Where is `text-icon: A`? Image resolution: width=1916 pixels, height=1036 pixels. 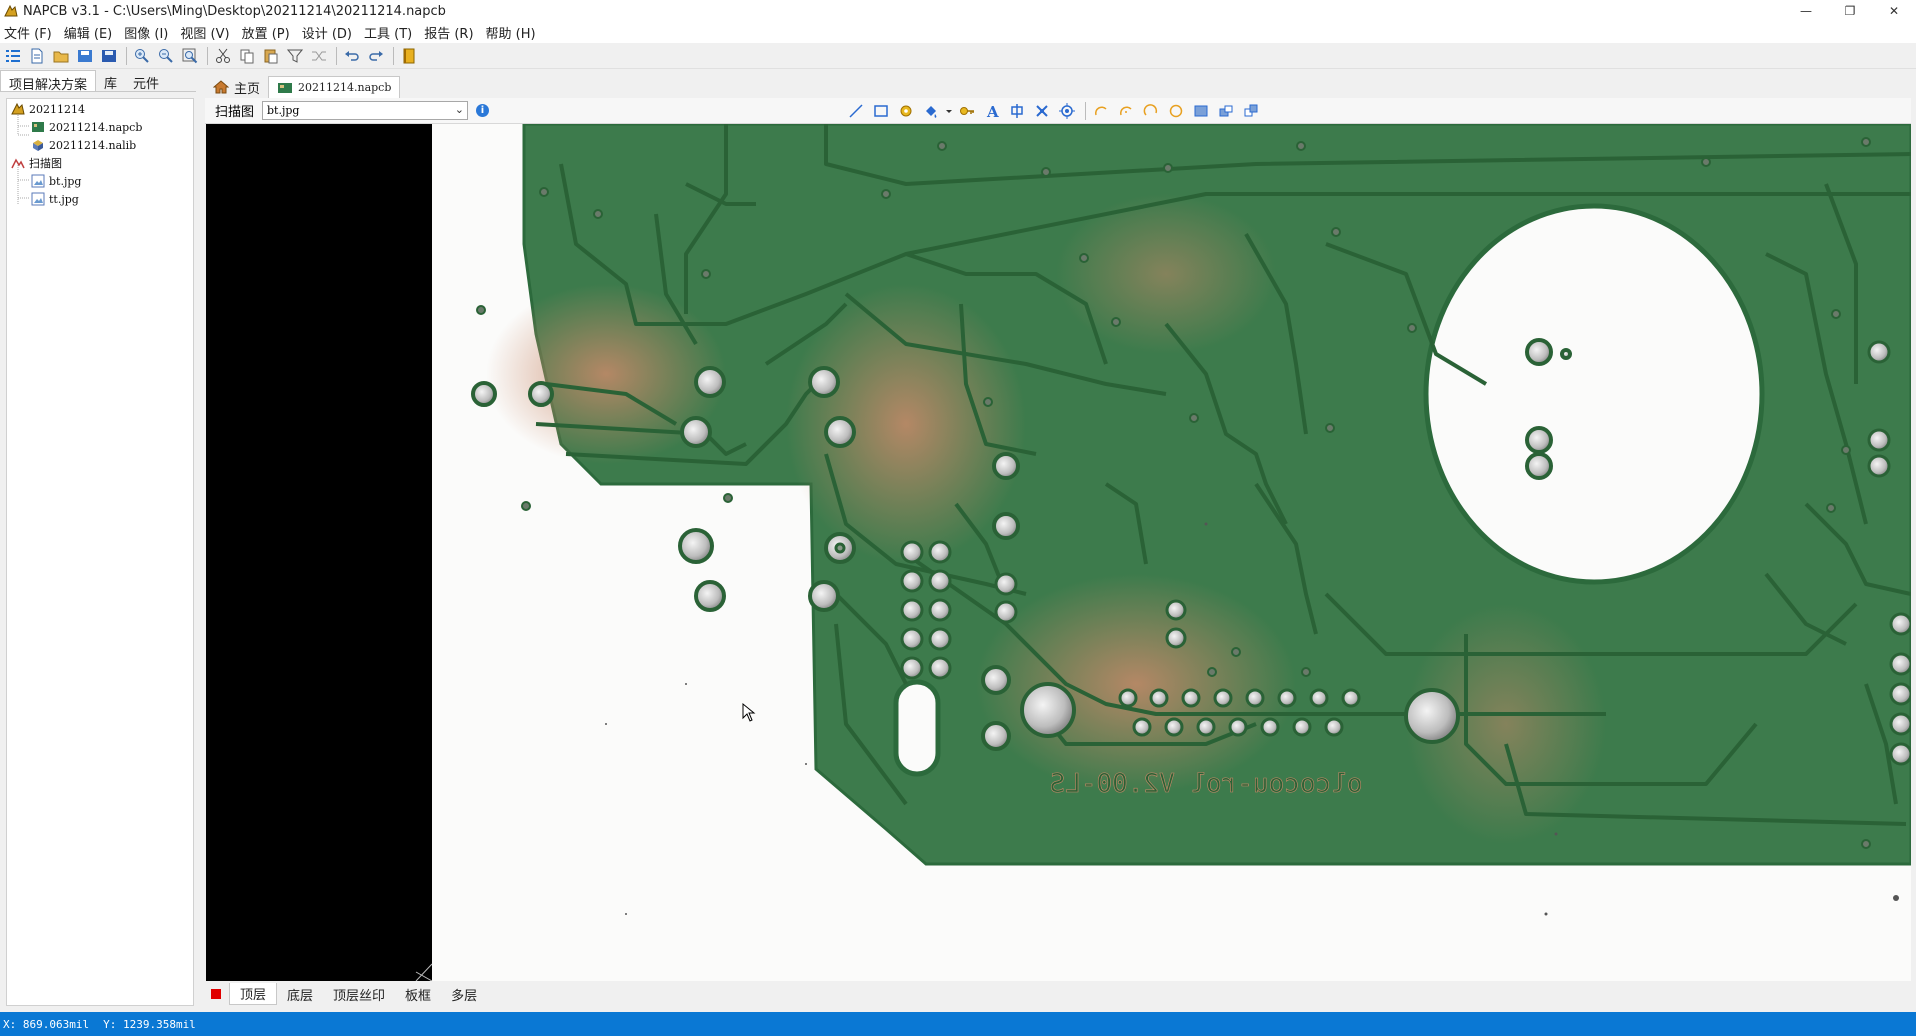 text-icon: A is located at coordinates (992, 111).